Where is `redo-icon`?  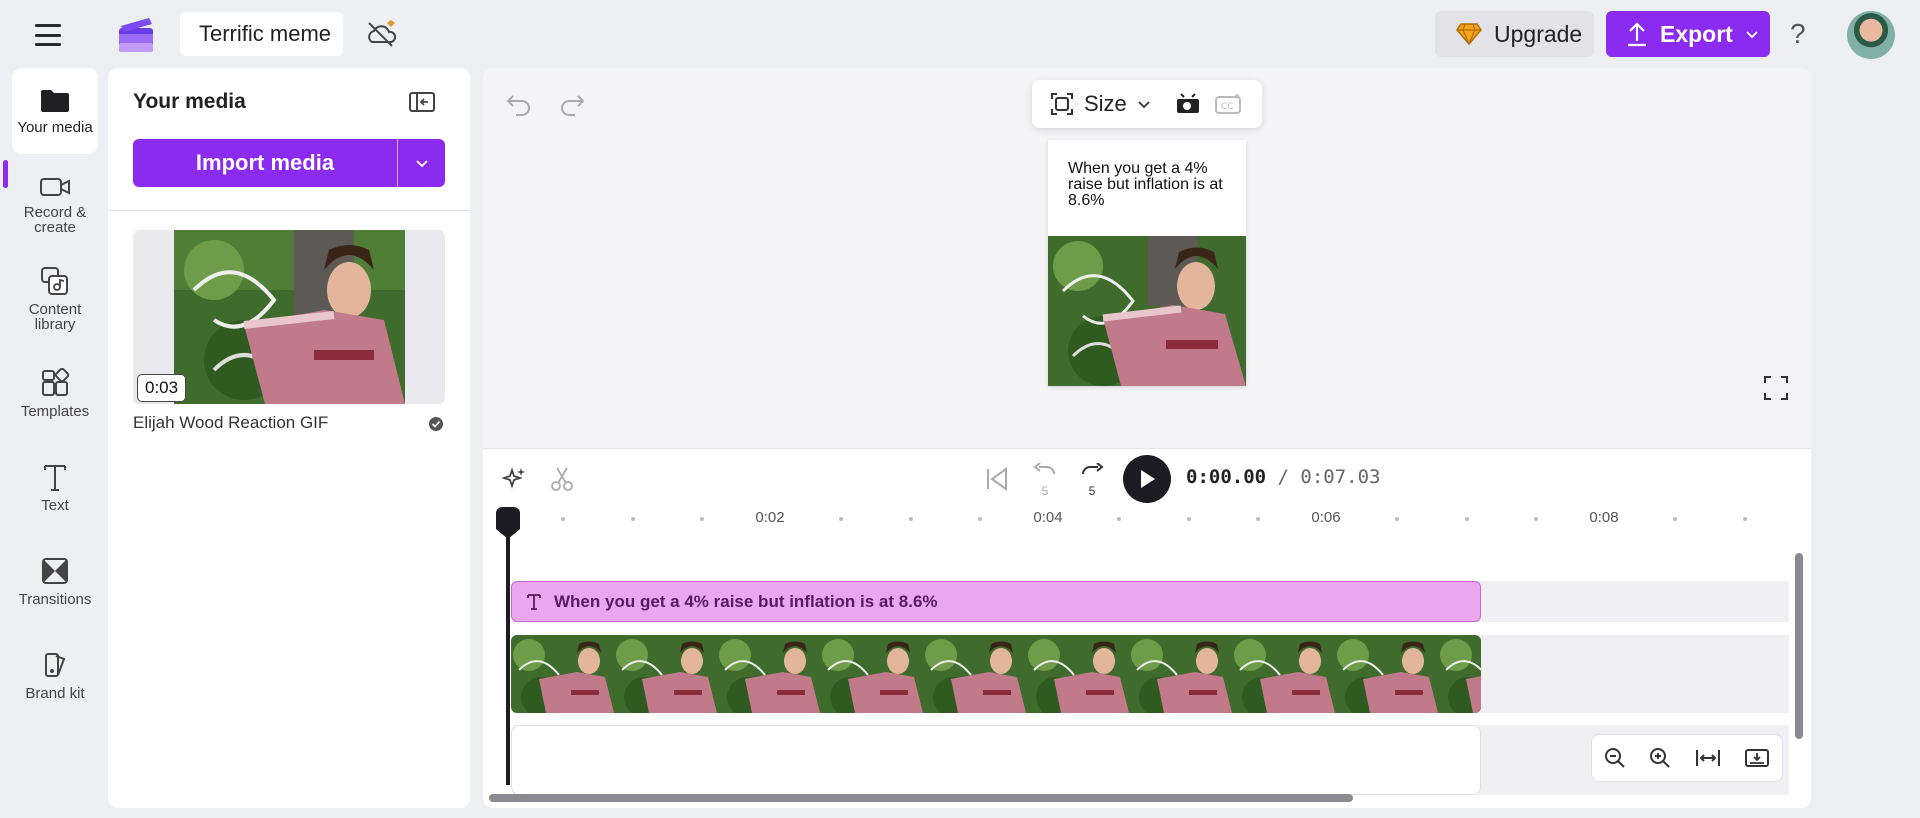 redo-icon is located at coordinates (572, 104).